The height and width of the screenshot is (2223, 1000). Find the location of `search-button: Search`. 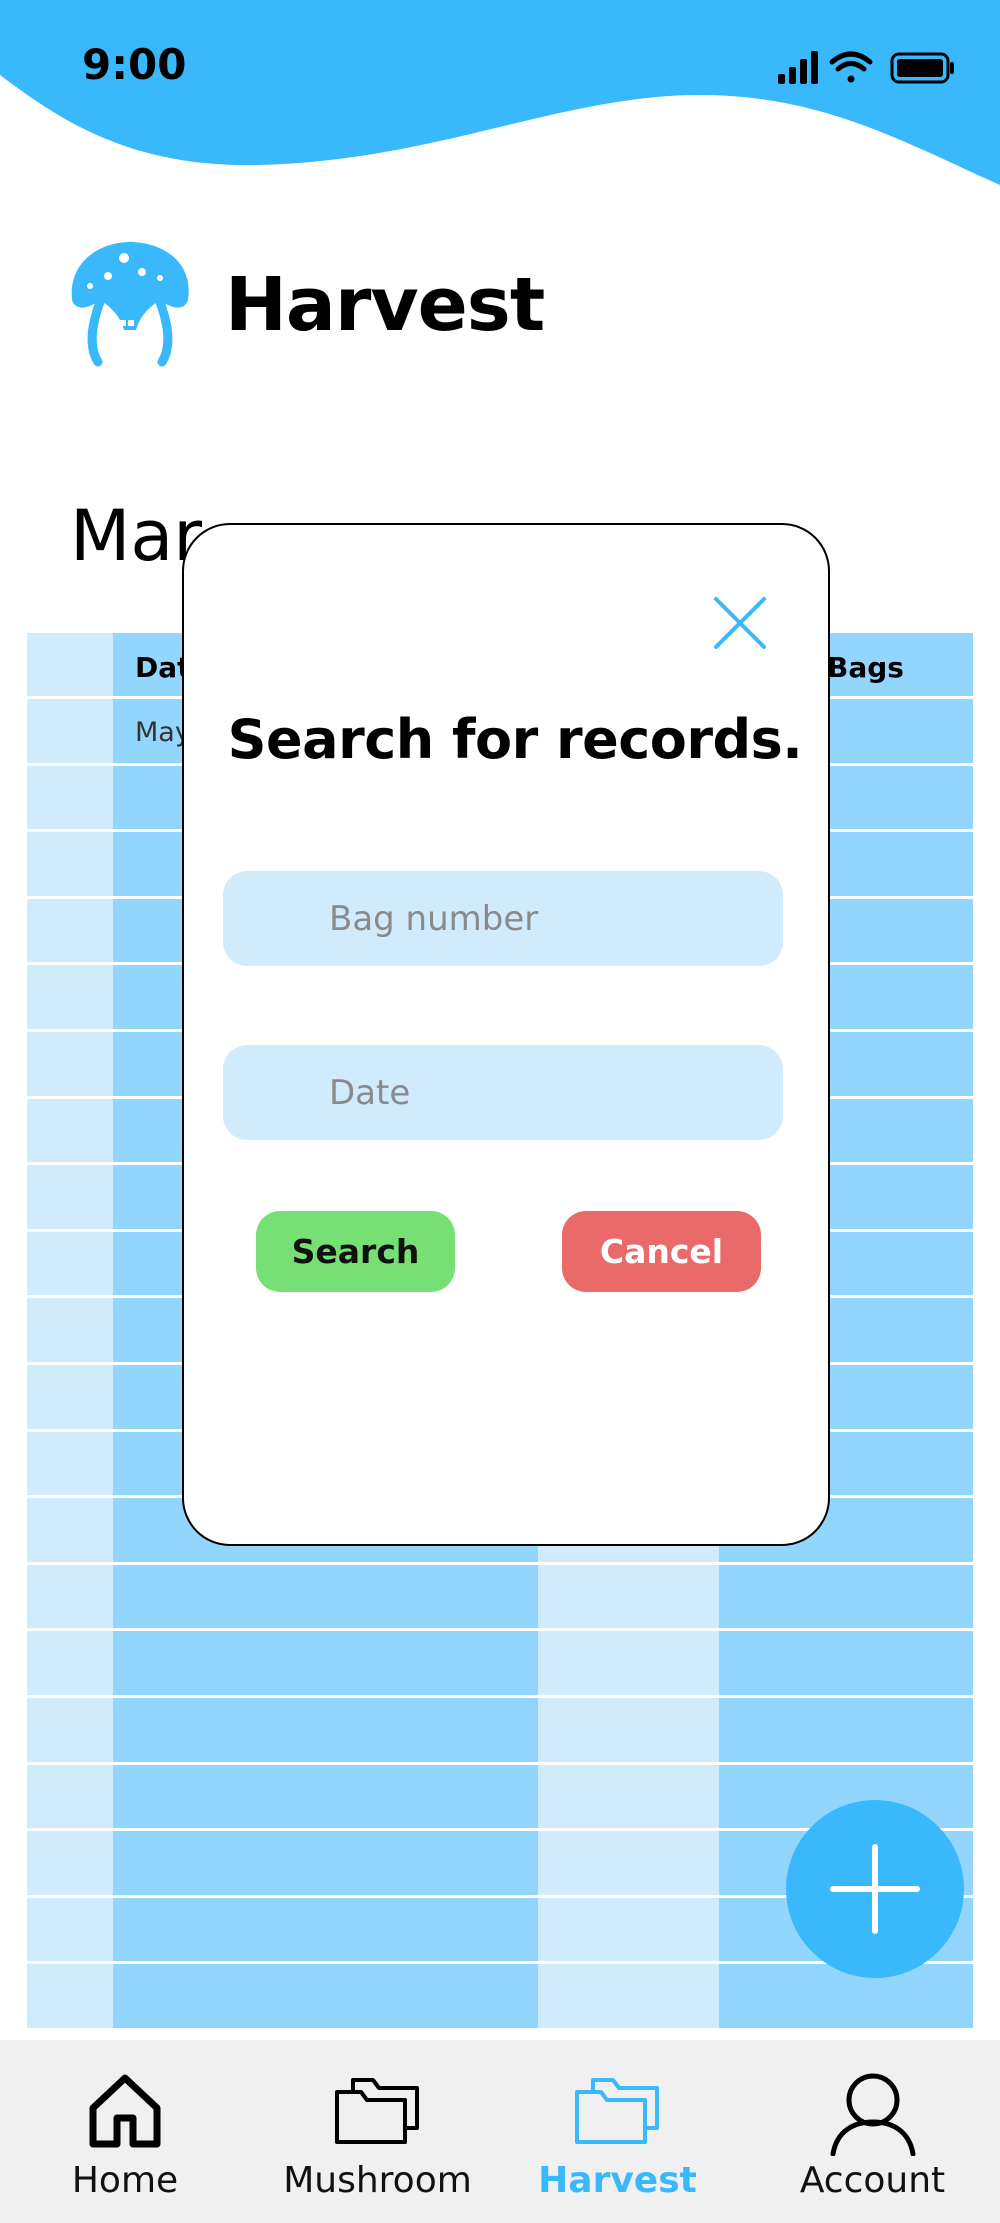

search-button: Search is located at coordinates (355, 1251).